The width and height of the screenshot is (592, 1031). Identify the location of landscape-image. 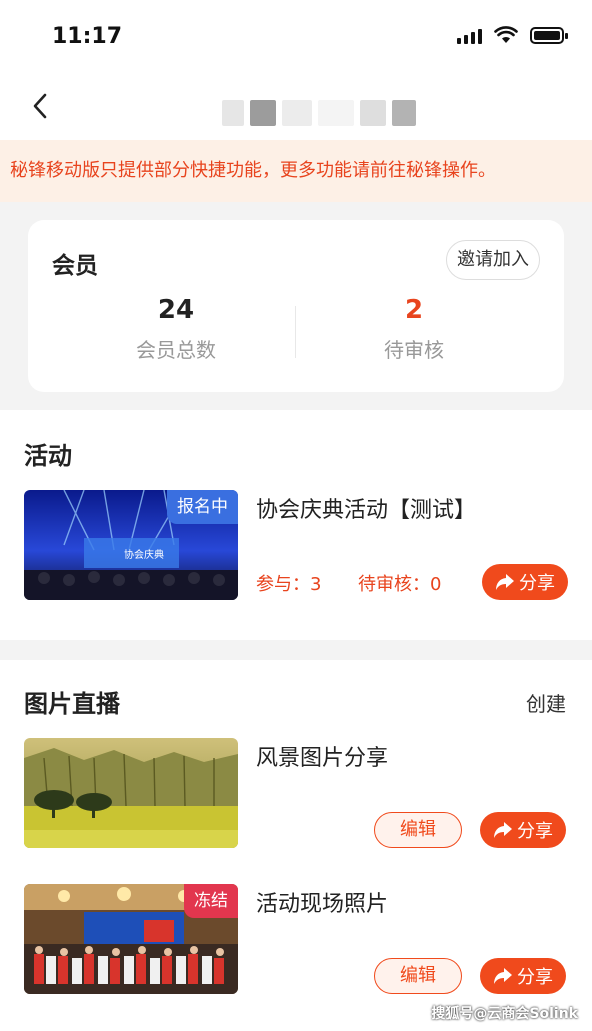
(131, 793).